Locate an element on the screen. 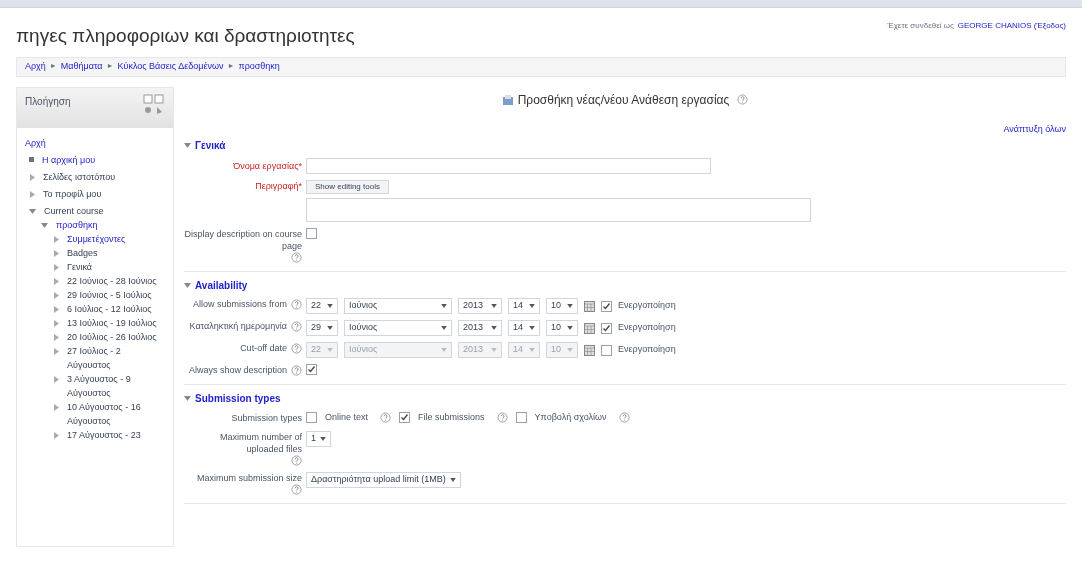 The image size is (1082, 570). nav-link: 10 Αύγουστος - 16 Αύγουστος is located at coordinates (116, 413).